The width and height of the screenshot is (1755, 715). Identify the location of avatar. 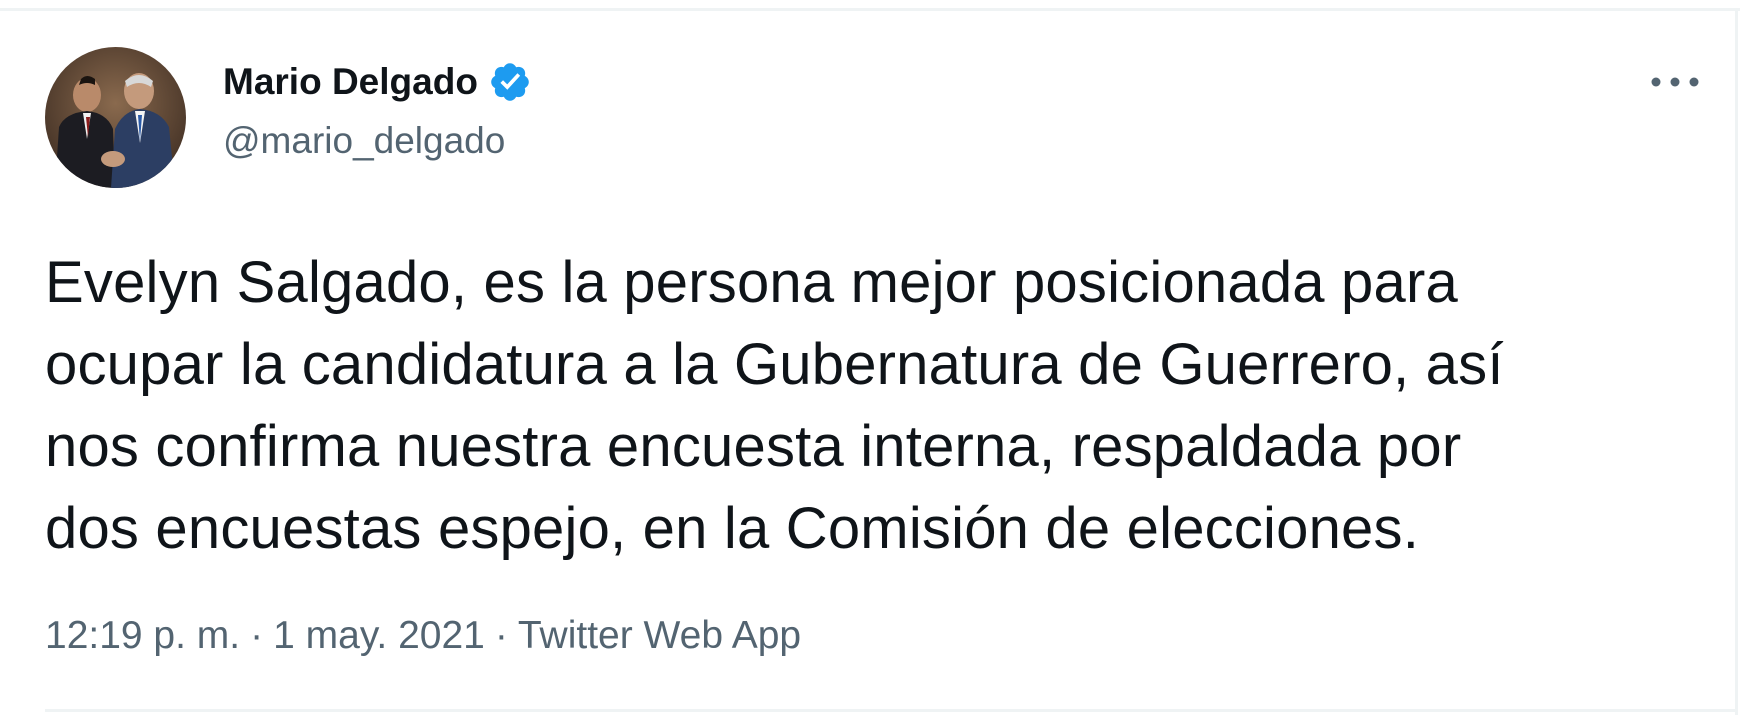
(115, 117).